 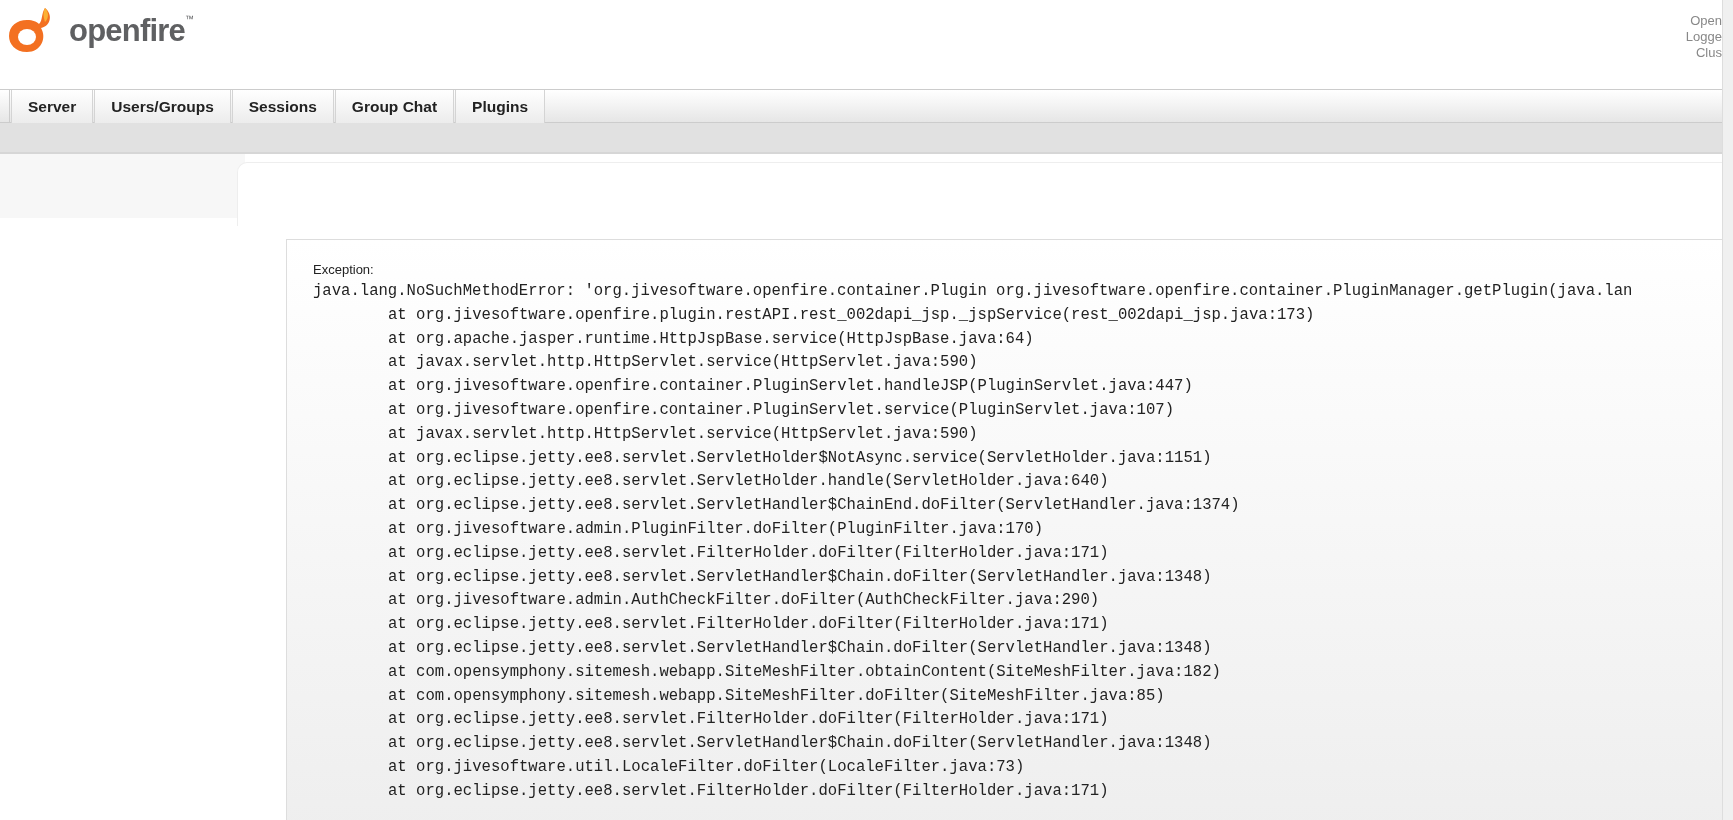 I want to click on stack-trace-line: at org.eclipse.jetty.ee8.servlet.ServletHandler$ChainEnd.doFilter(ServletHandler.java:1374), so click(x=814, y=506).